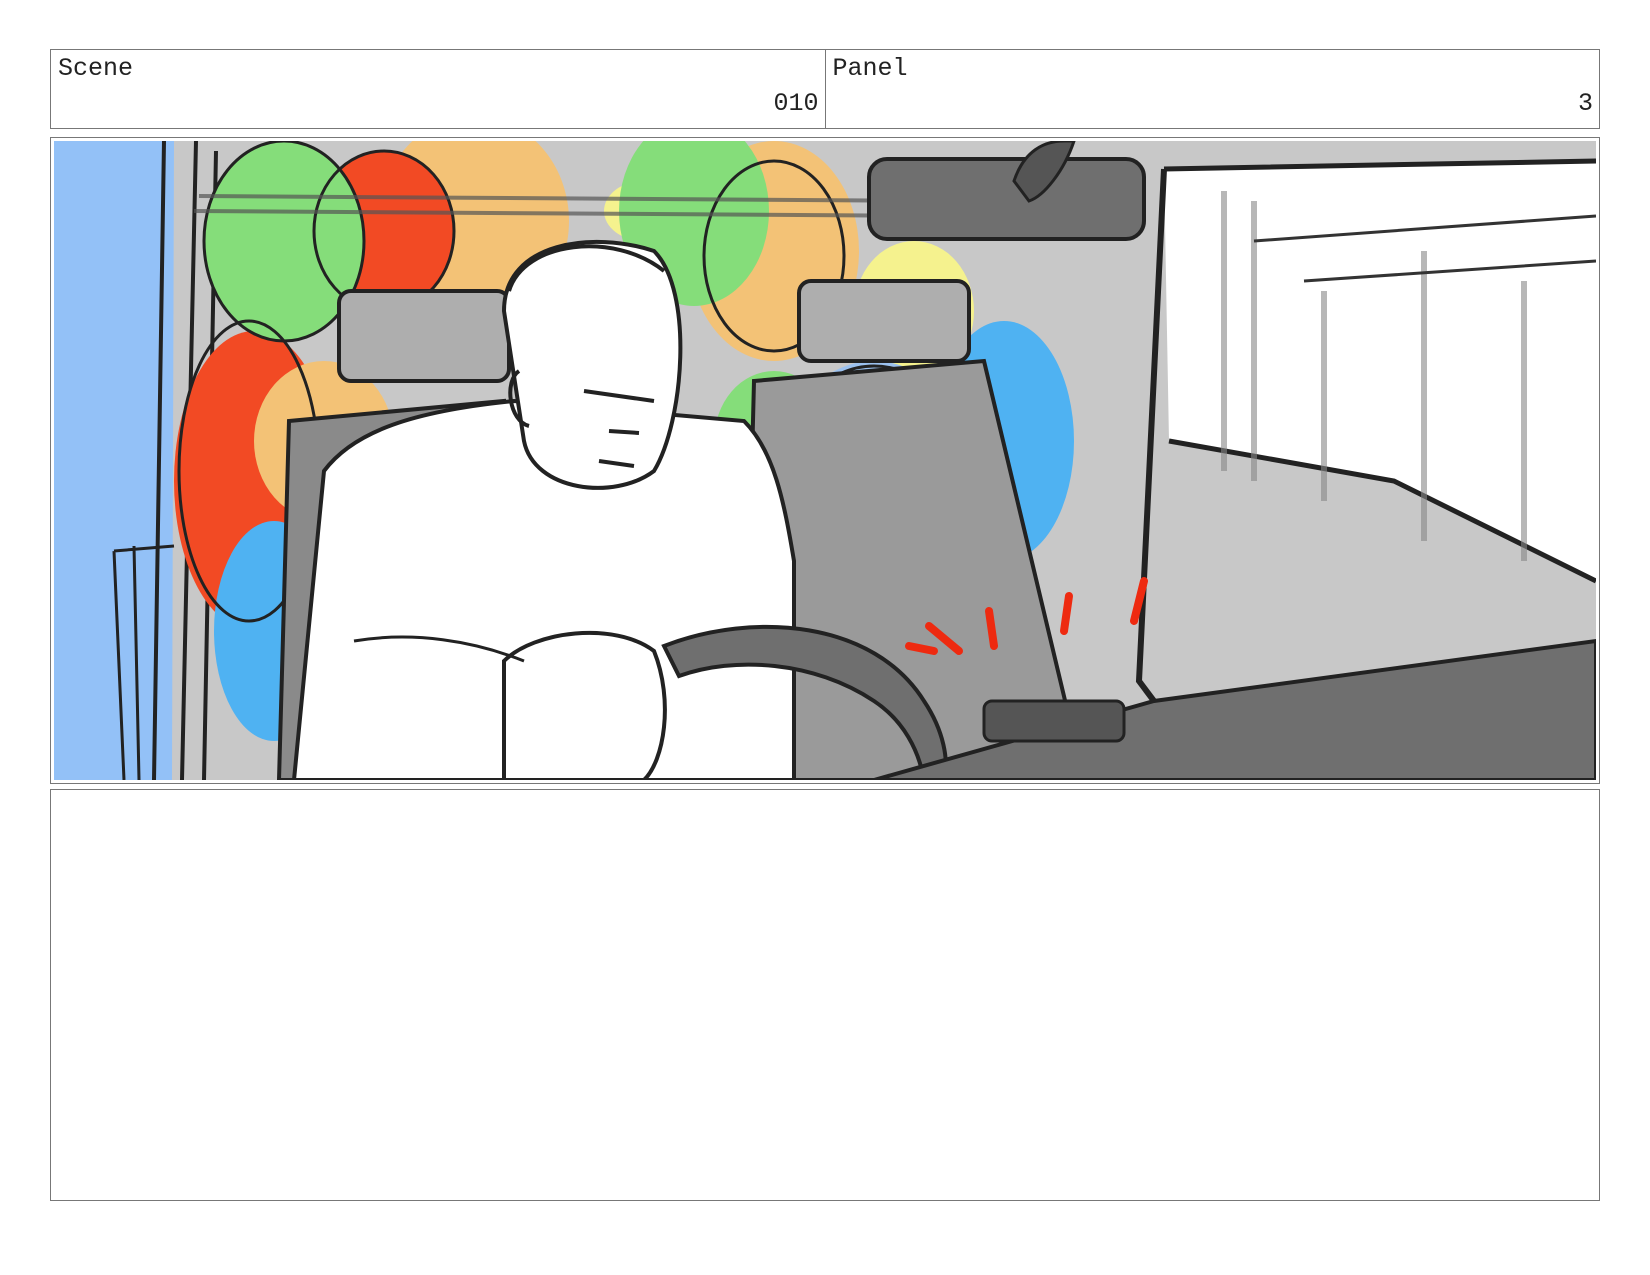  What do you see at coordinates (438, 89) in the screenshot?
I see `scene-cell: Scene 010` at bounding box center [438, 89].